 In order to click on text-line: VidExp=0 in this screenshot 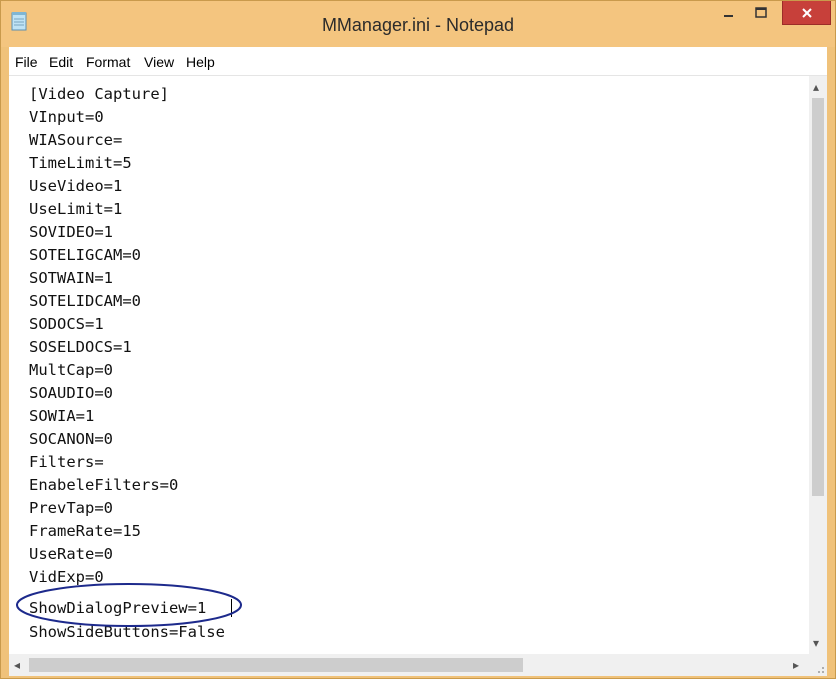, I will do `click(66, 577)`.